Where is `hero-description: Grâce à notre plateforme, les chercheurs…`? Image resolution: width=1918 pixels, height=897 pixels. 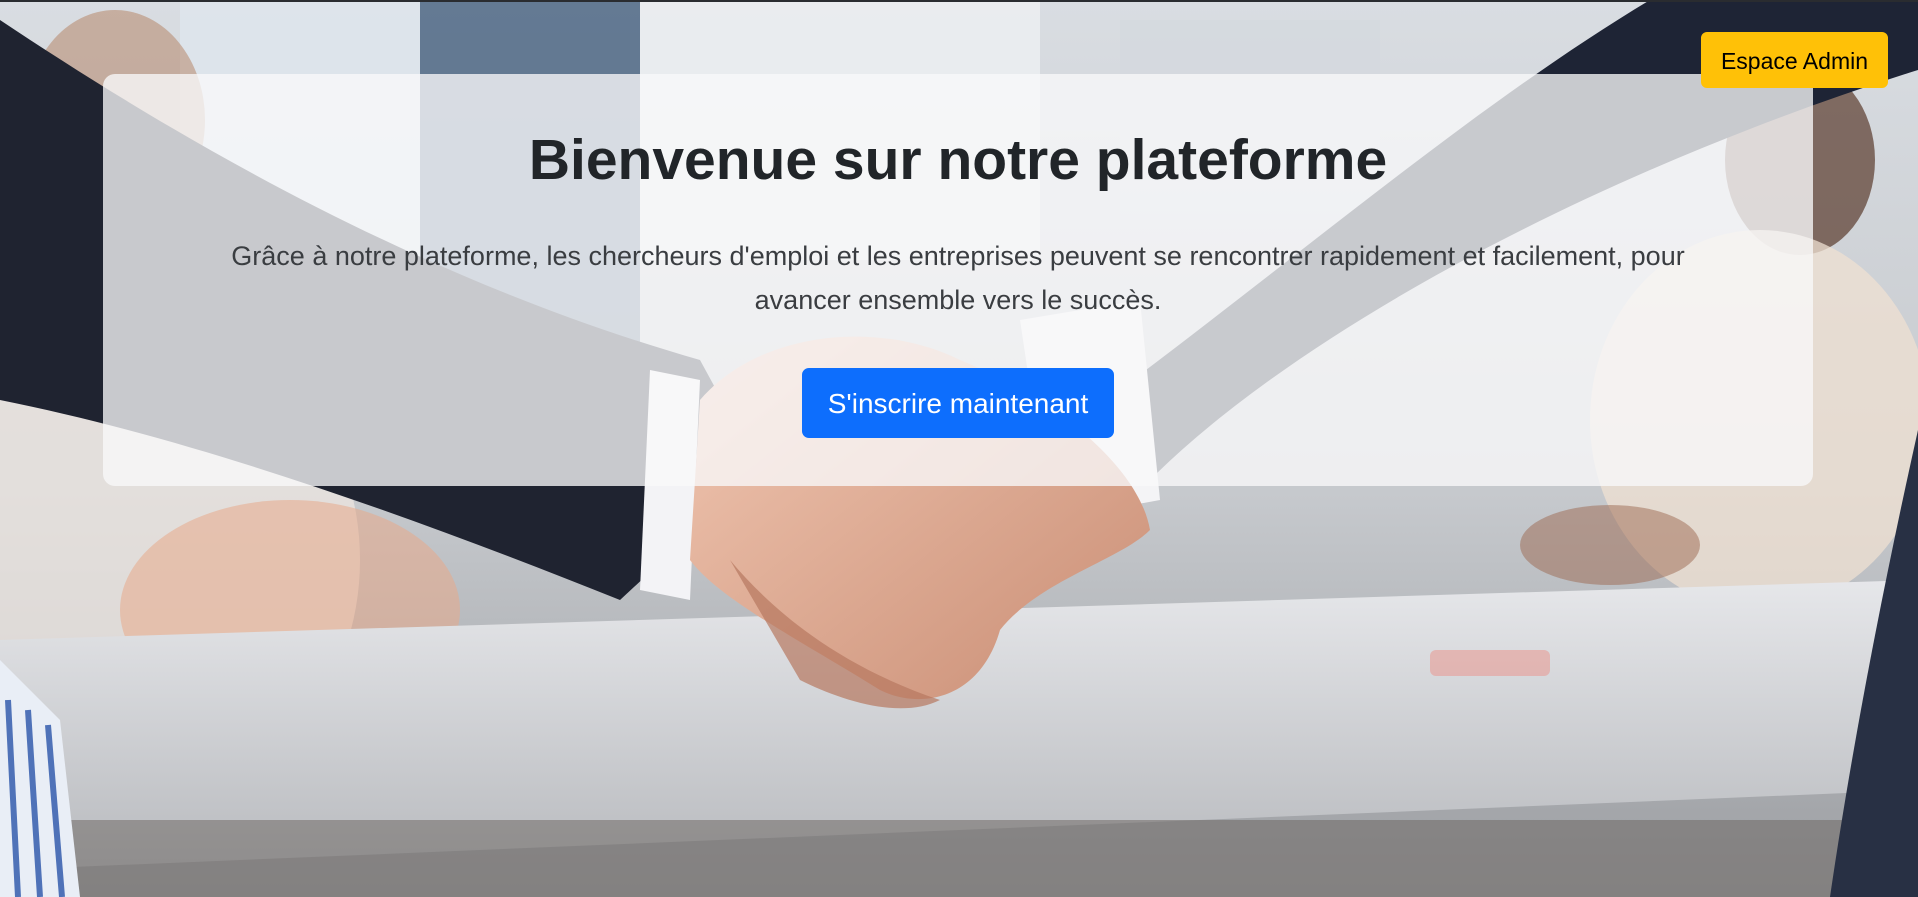
hero-description: Grâce à notre plateforme, les chercheurs… is located at coordinates (958, 277).